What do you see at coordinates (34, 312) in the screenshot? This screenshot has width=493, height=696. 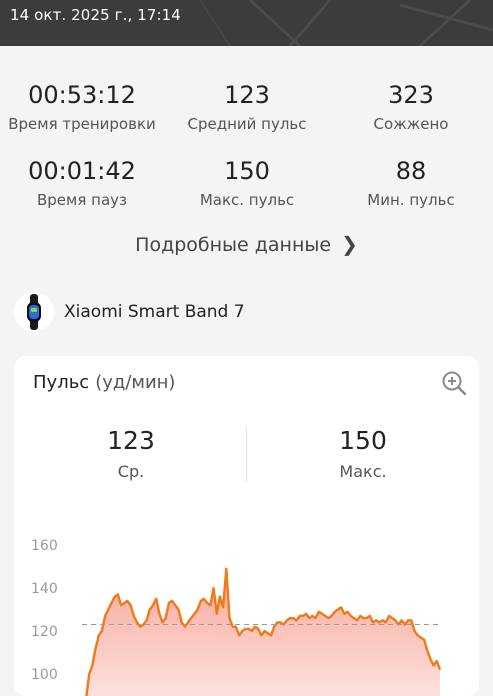 I see `band-icon` at bounding box center [34, 312].